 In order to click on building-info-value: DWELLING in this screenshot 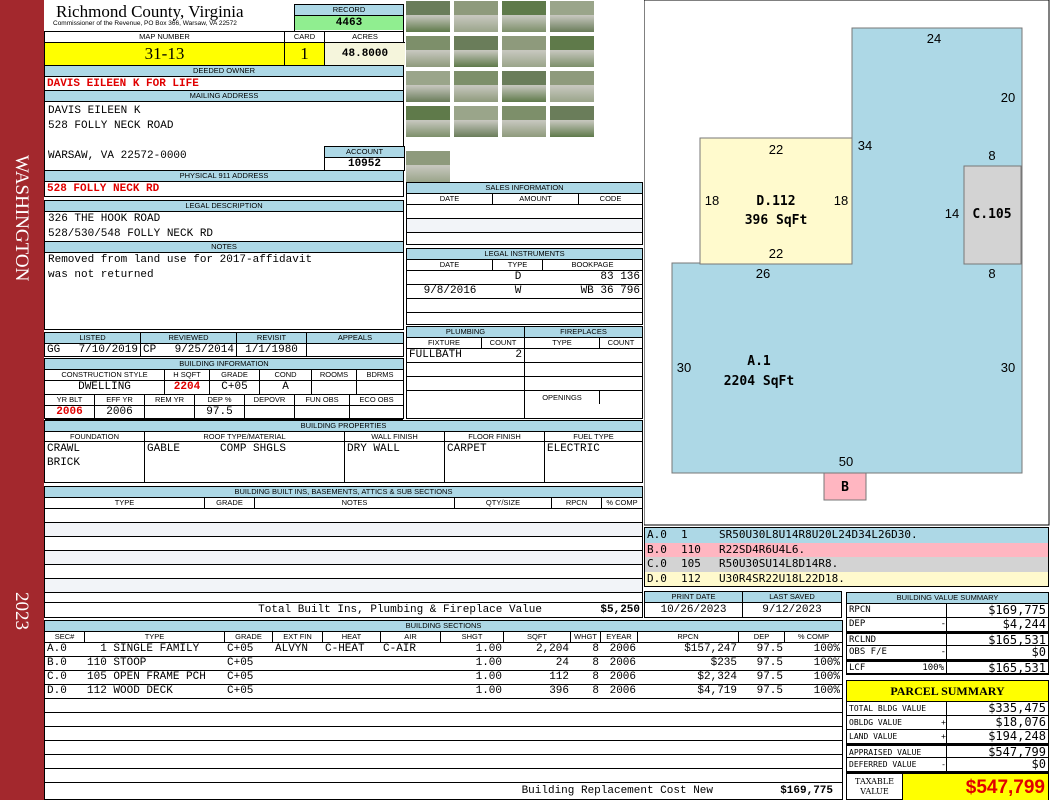, I will do `click(105, 388)`.